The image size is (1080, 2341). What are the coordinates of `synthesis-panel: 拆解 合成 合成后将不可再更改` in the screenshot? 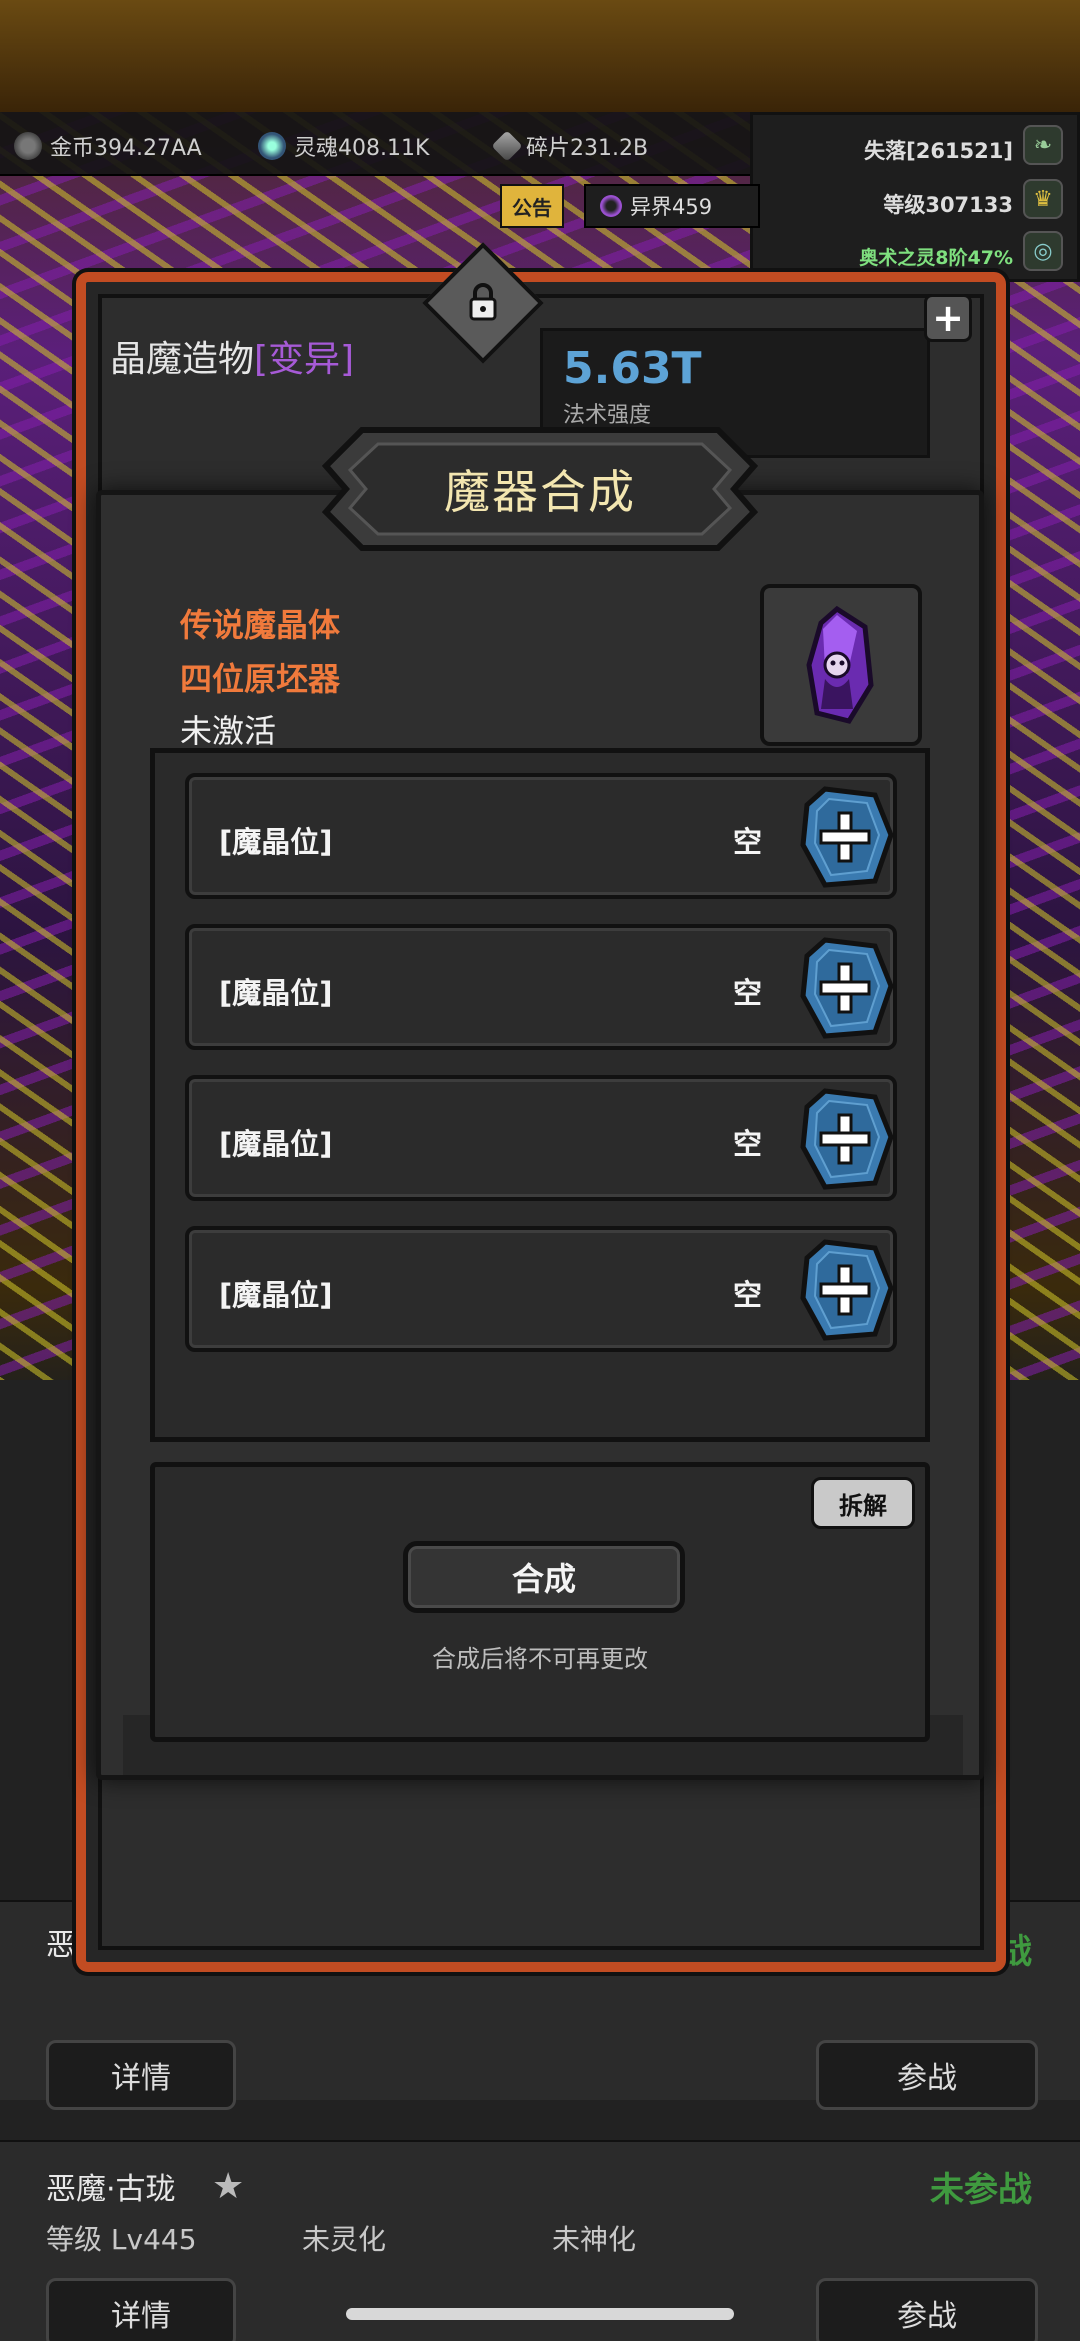 It's located at (540, 1602).